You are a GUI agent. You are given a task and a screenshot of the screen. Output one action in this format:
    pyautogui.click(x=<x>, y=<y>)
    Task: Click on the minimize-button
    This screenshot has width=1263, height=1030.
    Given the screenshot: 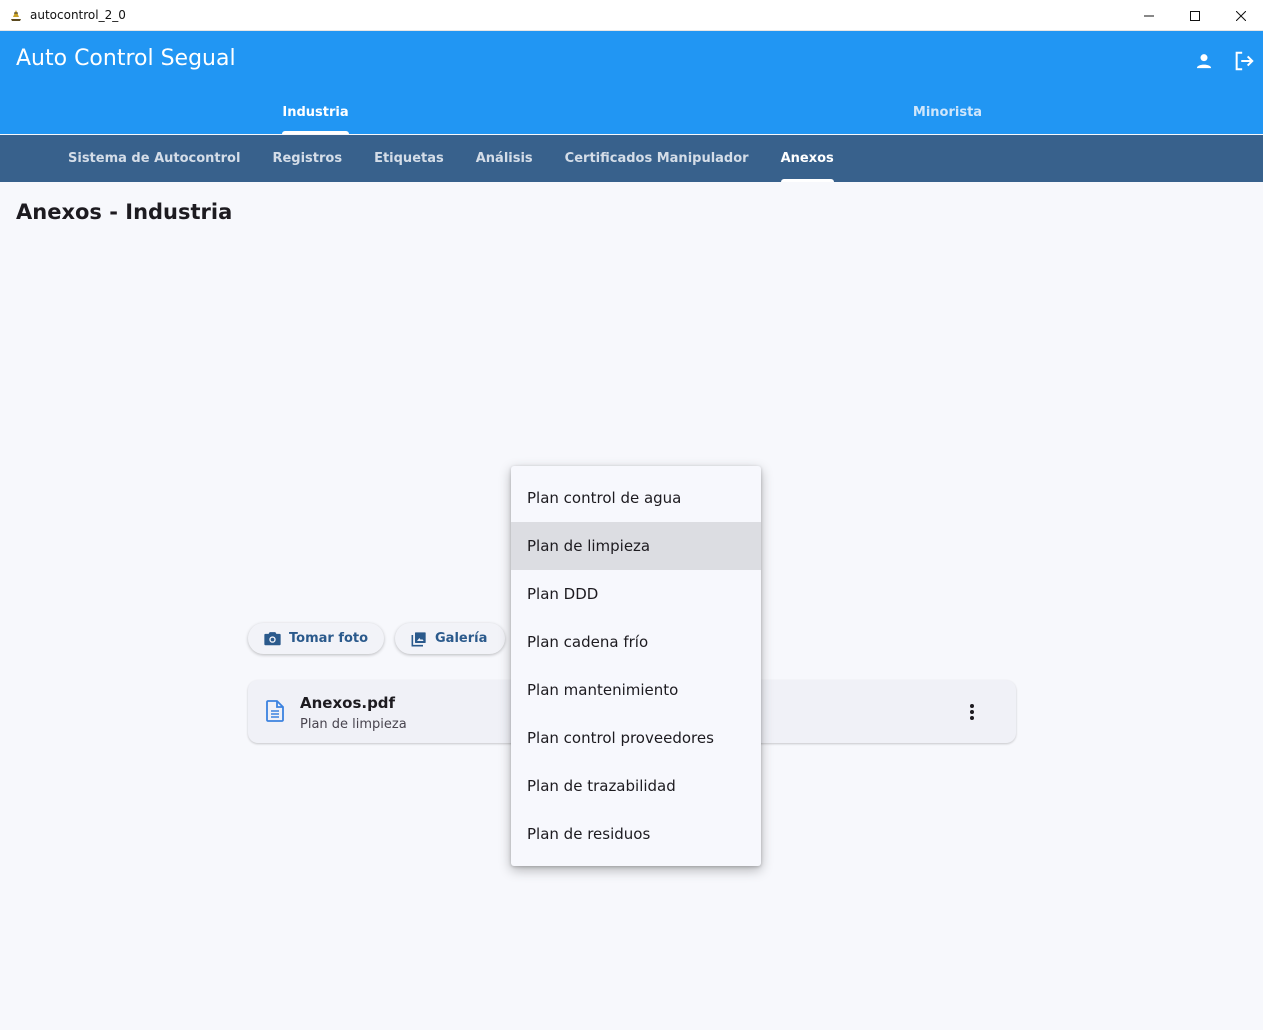 What is the action you would take?
    pyautogui.click(x=1149, y=15)
    